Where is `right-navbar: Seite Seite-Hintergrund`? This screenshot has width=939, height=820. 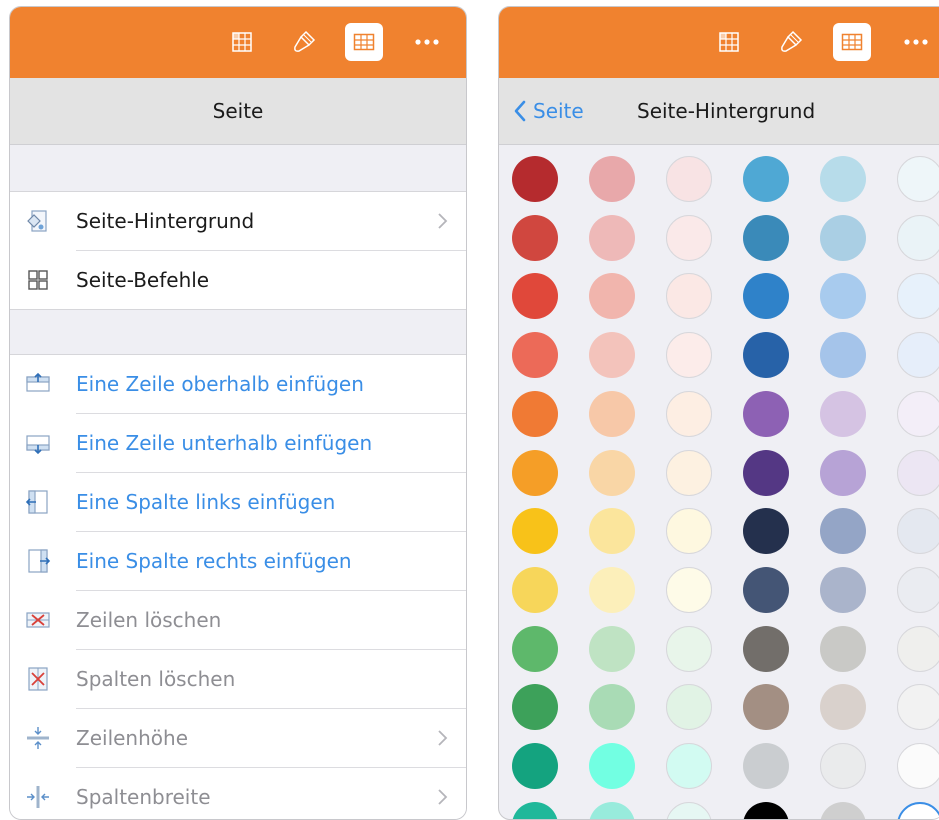
right-navbar: Seite Seite-Hintergrund is located at coordinates (719, 111).